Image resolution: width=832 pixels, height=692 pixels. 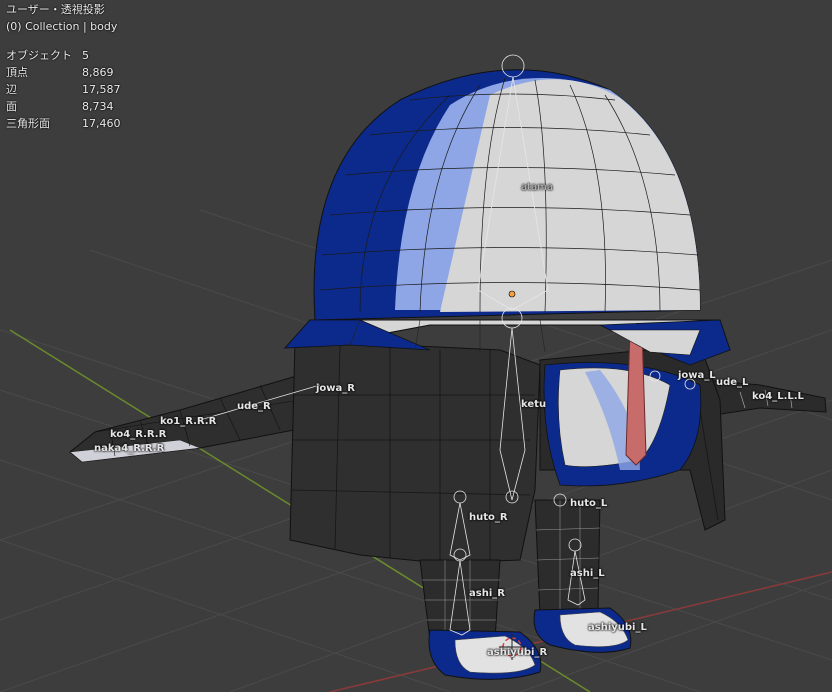 I want to click on view-mode-label: ユーザー・透視投影, so click(x=55, y=9).